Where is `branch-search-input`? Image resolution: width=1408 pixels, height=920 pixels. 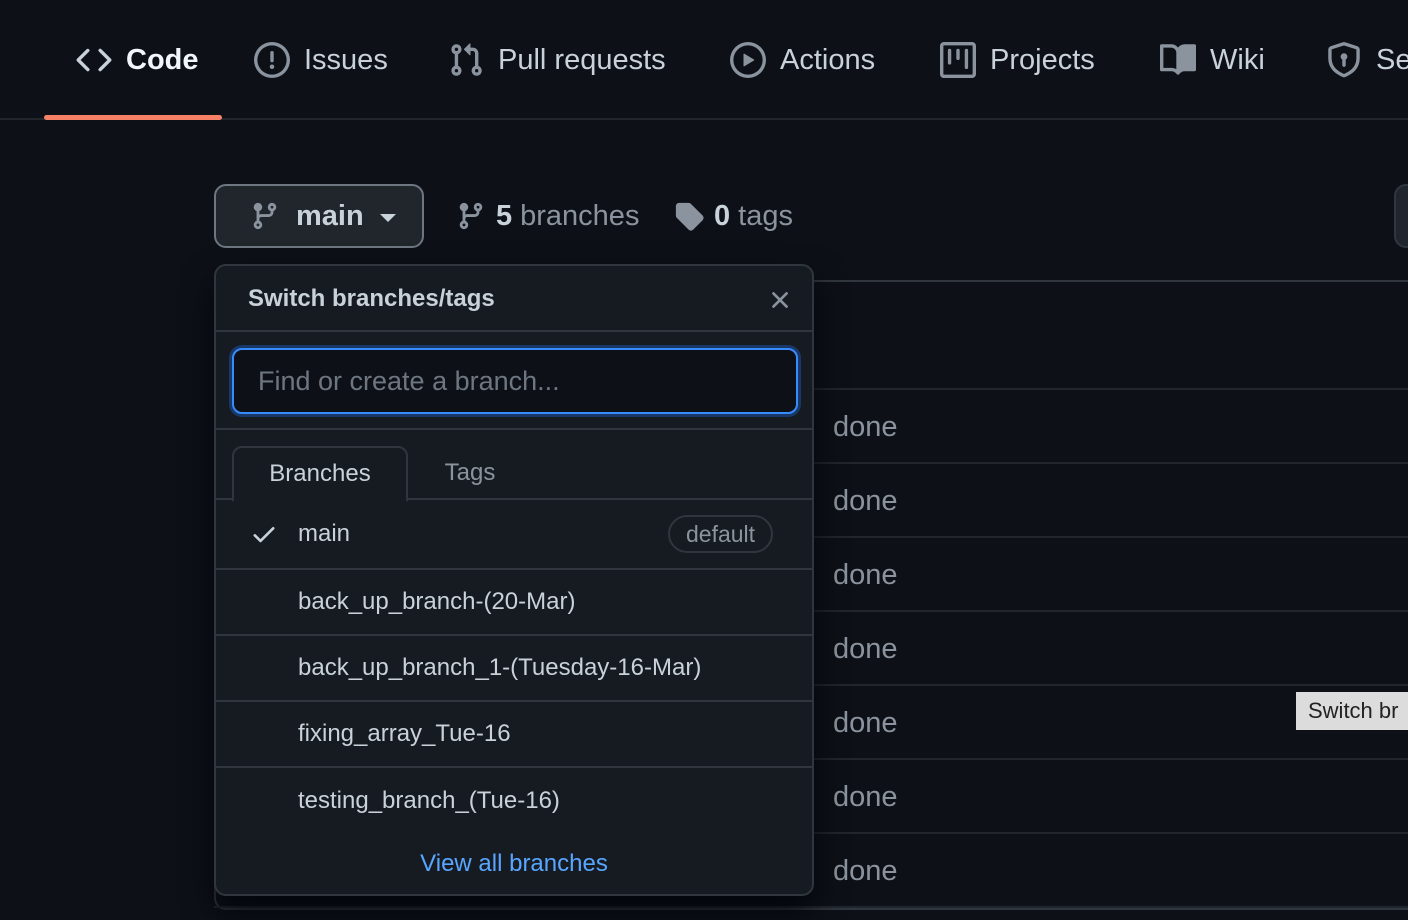 branch-search-input is located at coordinates (515, 381).